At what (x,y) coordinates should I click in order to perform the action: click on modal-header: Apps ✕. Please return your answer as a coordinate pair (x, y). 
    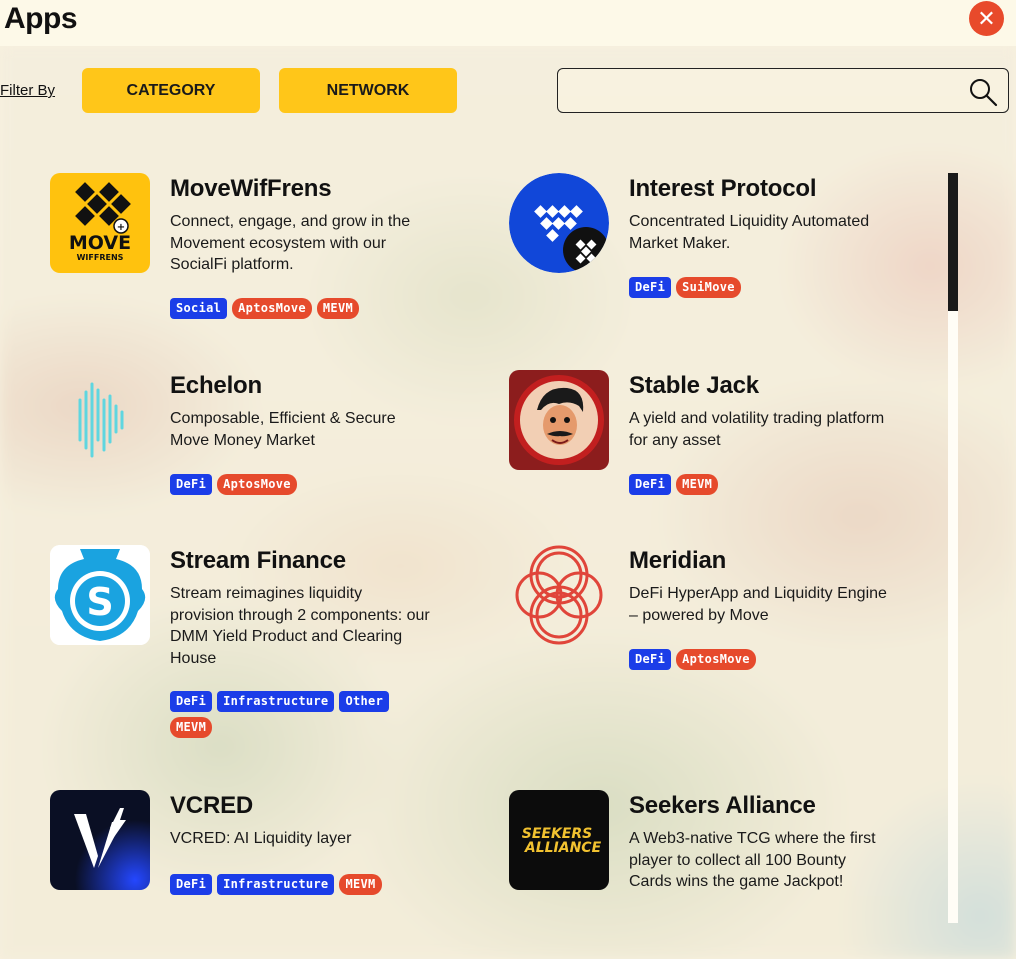
    Looking at the image, I should click on (508, 23).